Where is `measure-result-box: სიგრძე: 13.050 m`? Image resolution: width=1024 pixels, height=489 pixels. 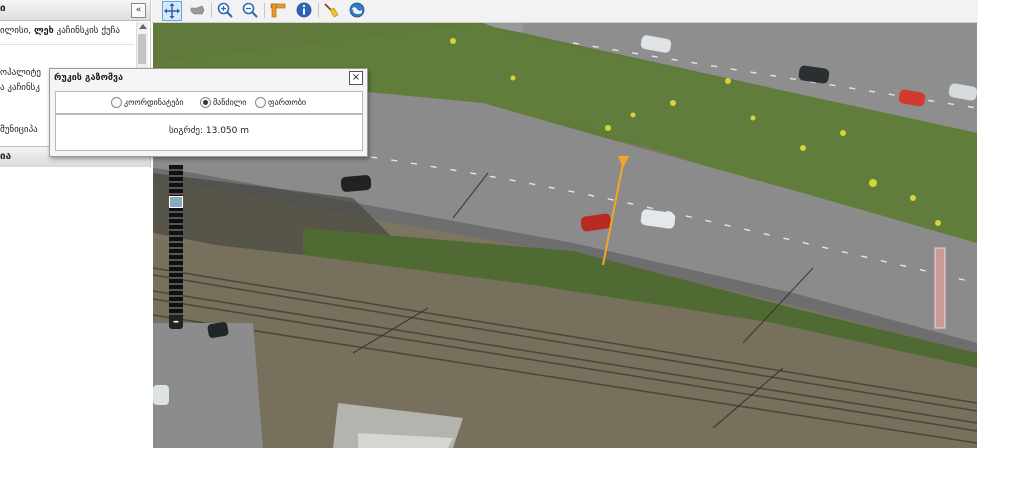
measure-result-box: სიგრძე: 13.050 m is located at coordinates (209, 132).